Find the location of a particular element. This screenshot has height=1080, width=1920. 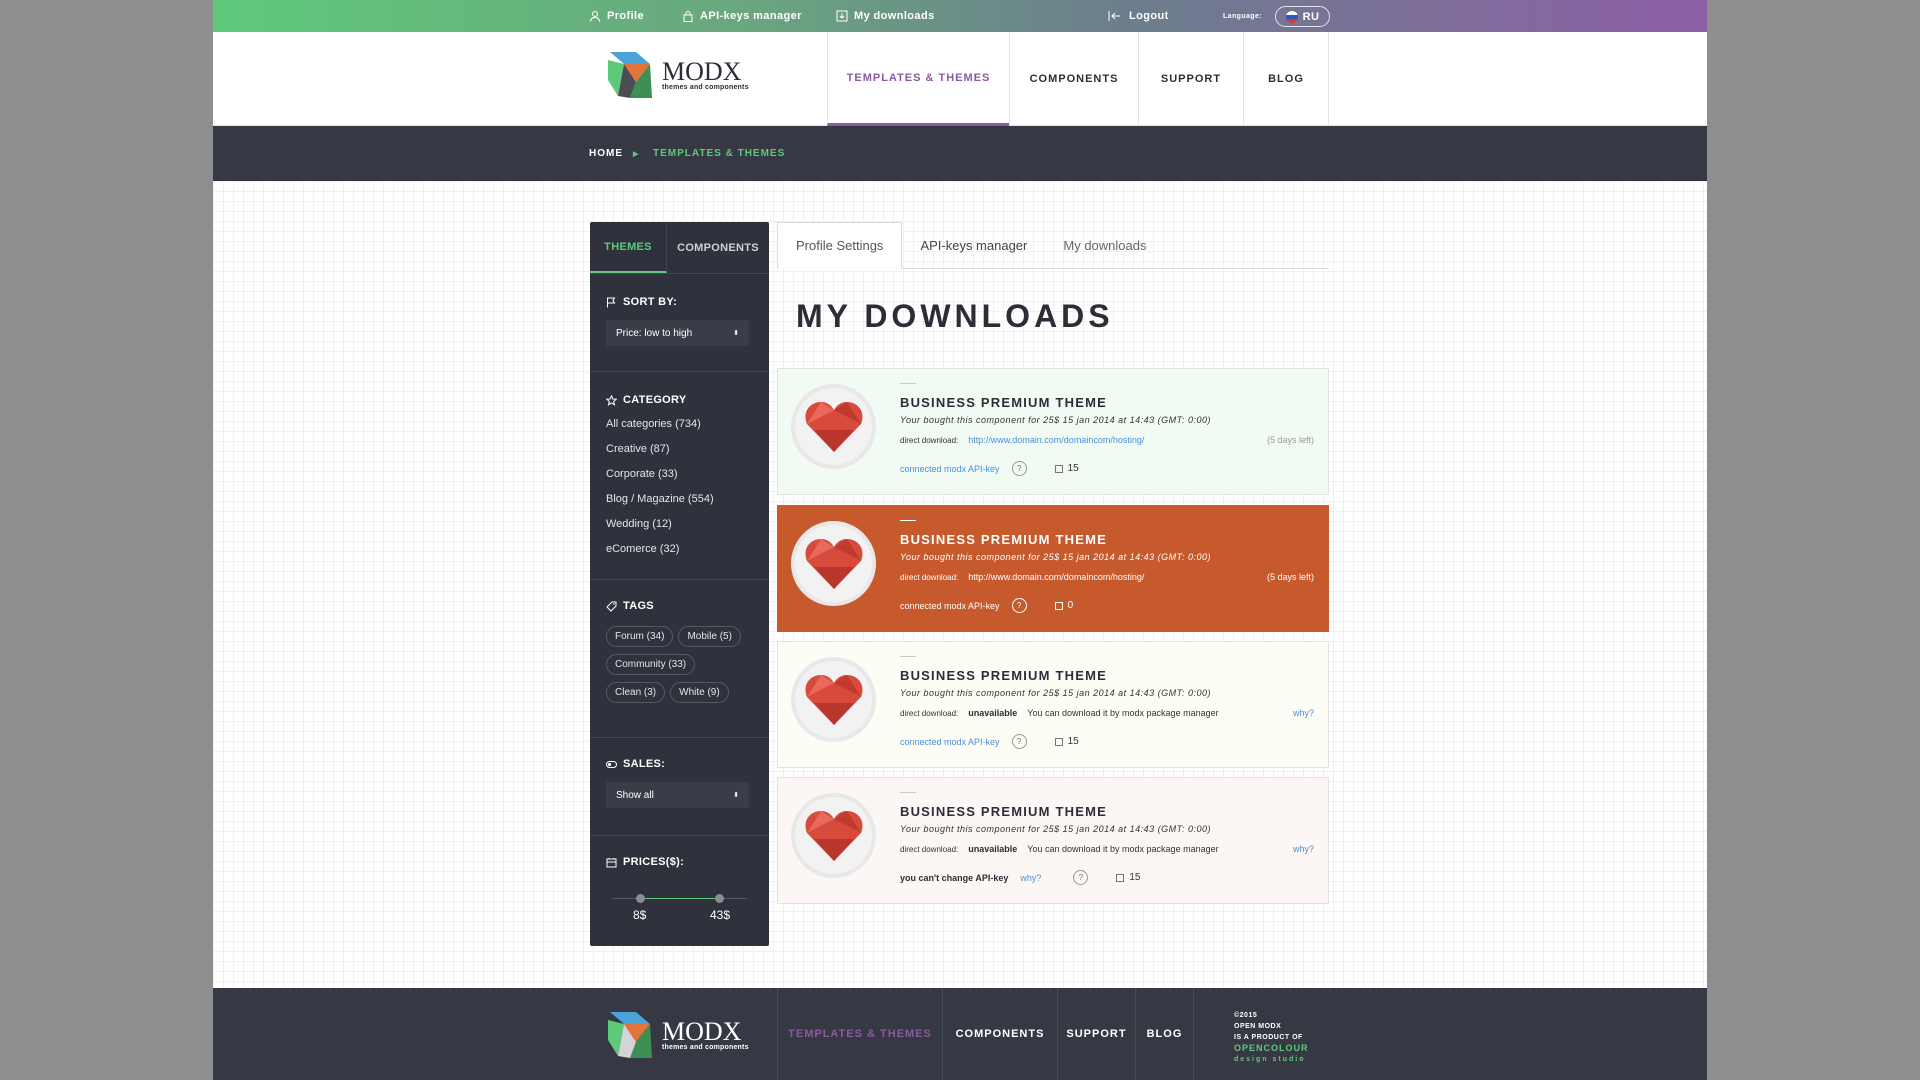

downloads-label: My downloads is located at coordinates (894, 16).